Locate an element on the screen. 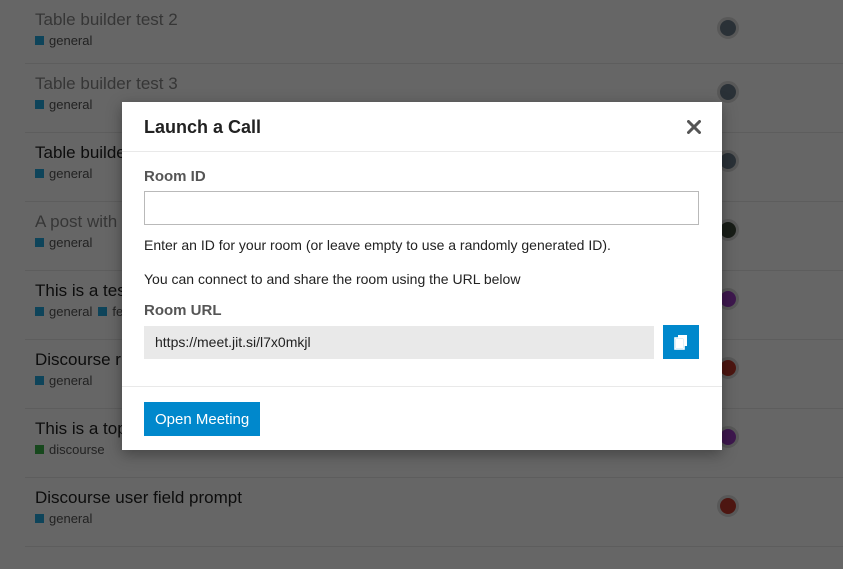 Image resolution: width=843 pixels, height=569 pixels. room-url-row: https://meet.jit.si/l7x0mkjl is located at coordinates (421, 342).